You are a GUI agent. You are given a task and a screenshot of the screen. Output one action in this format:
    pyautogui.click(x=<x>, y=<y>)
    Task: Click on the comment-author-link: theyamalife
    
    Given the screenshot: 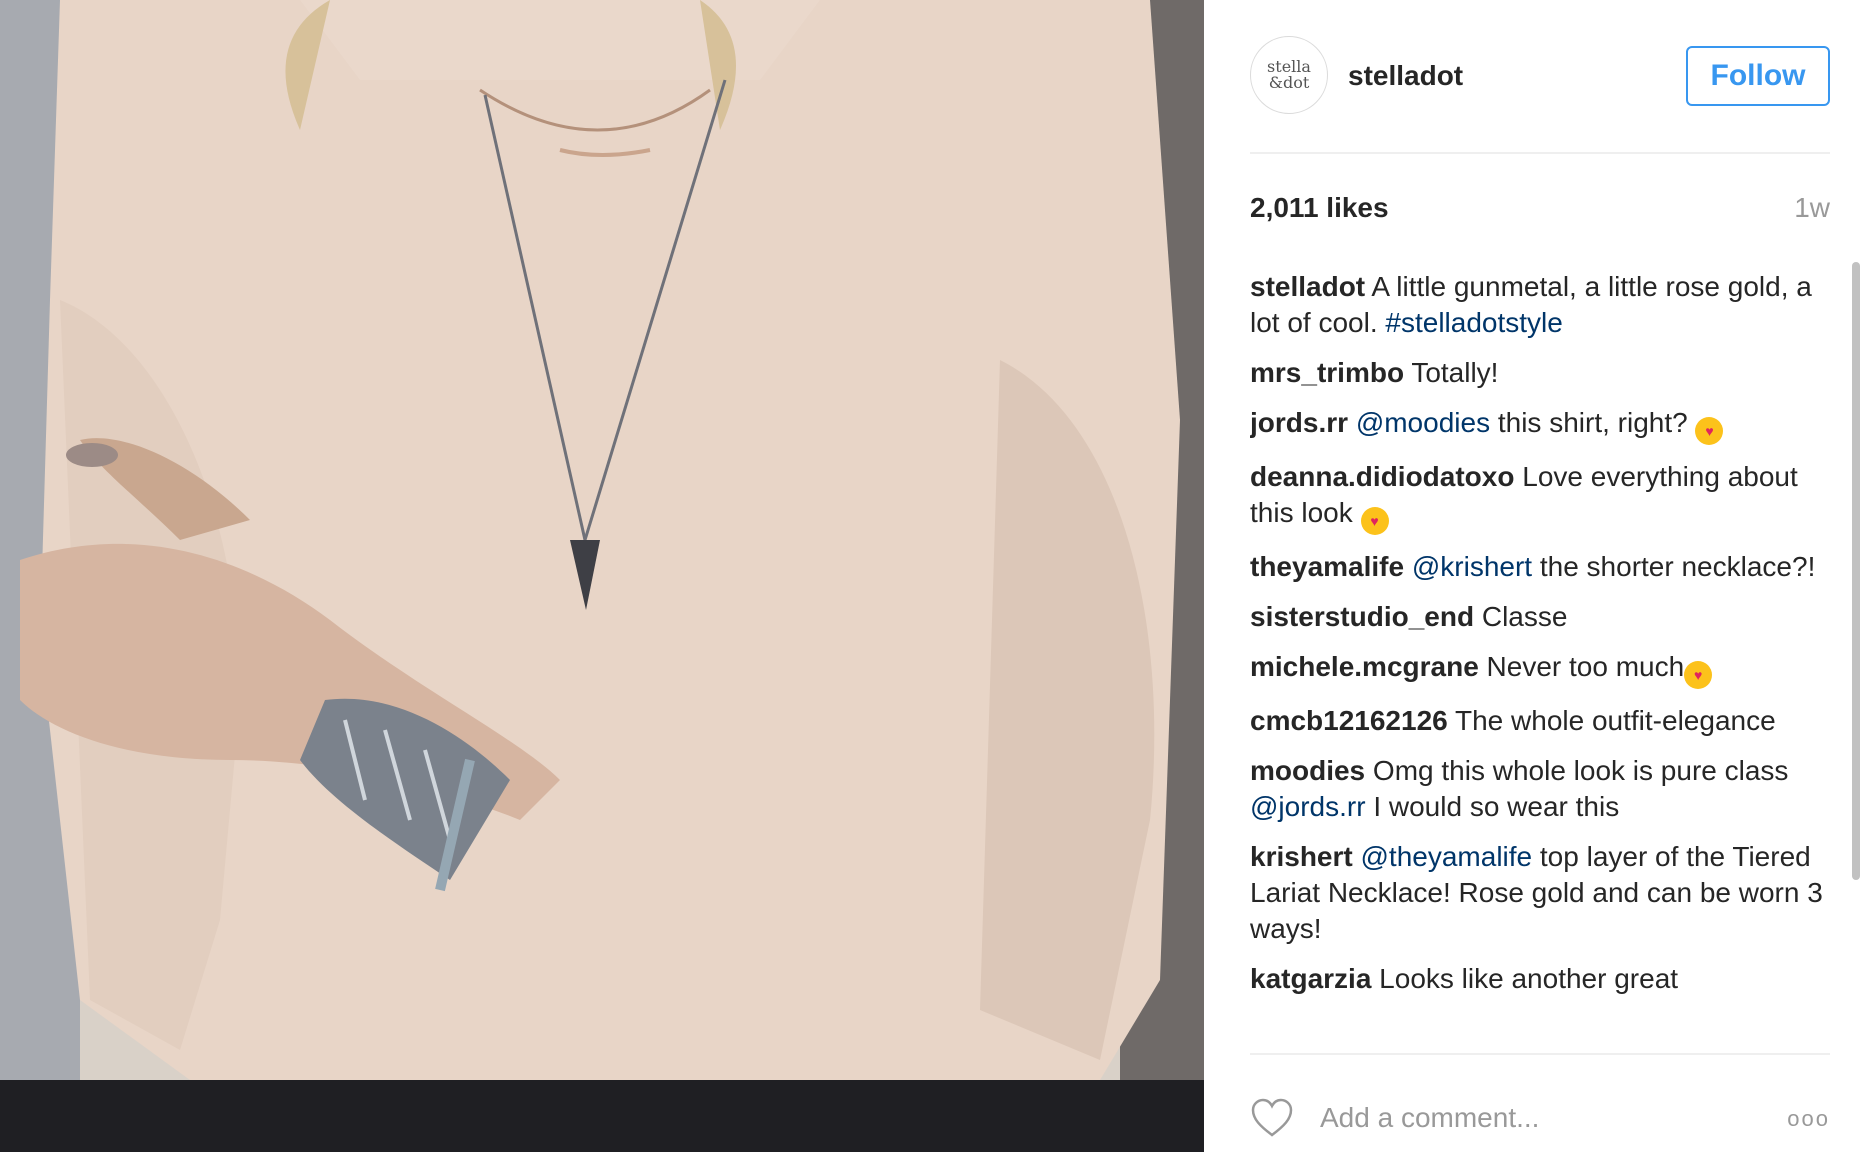 What is the action you would take?
    pyautogui.click(x=1327, y=566)
    